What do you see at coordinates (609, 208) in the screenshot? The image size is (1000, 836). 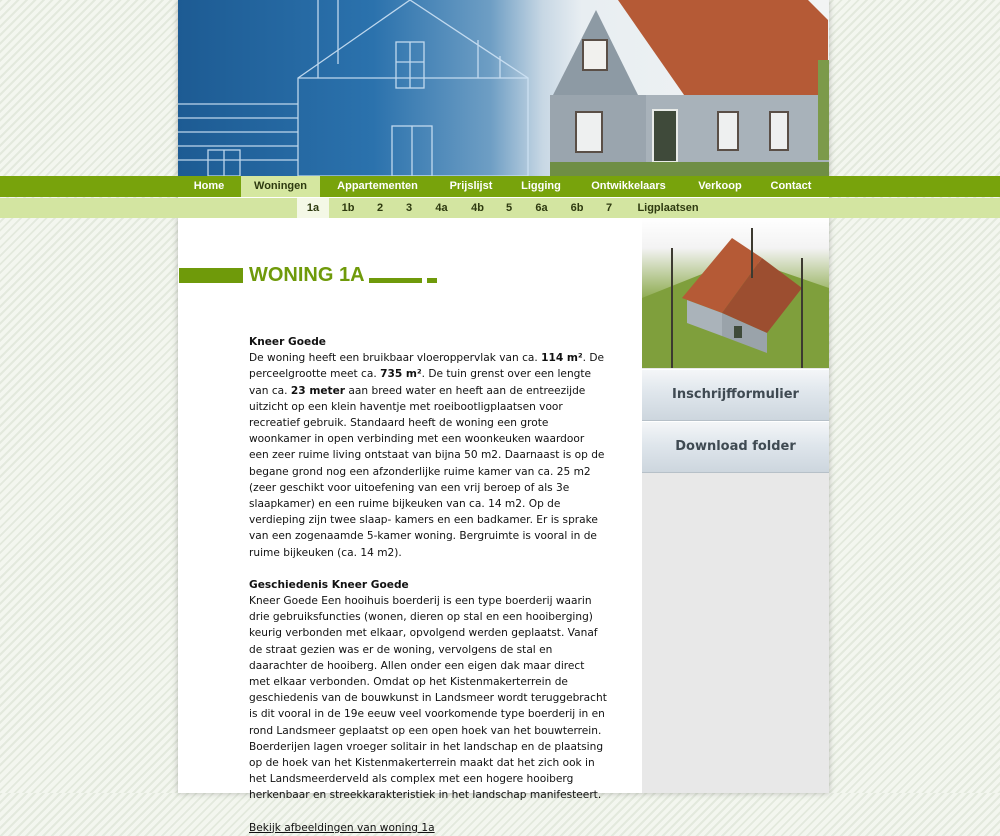 I see `subnav-7: 7` at bounding box center [609, 208].